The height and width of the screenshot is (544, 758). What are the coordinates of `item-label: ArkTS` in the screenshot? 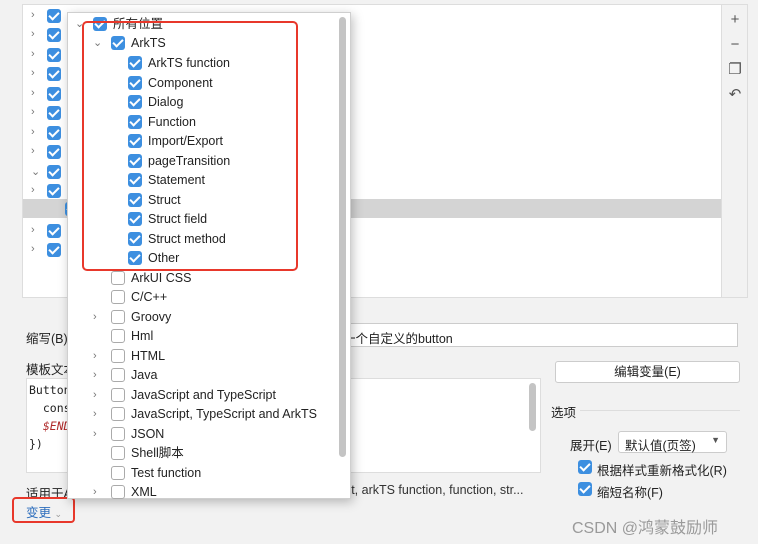 It's located at (148, 43).